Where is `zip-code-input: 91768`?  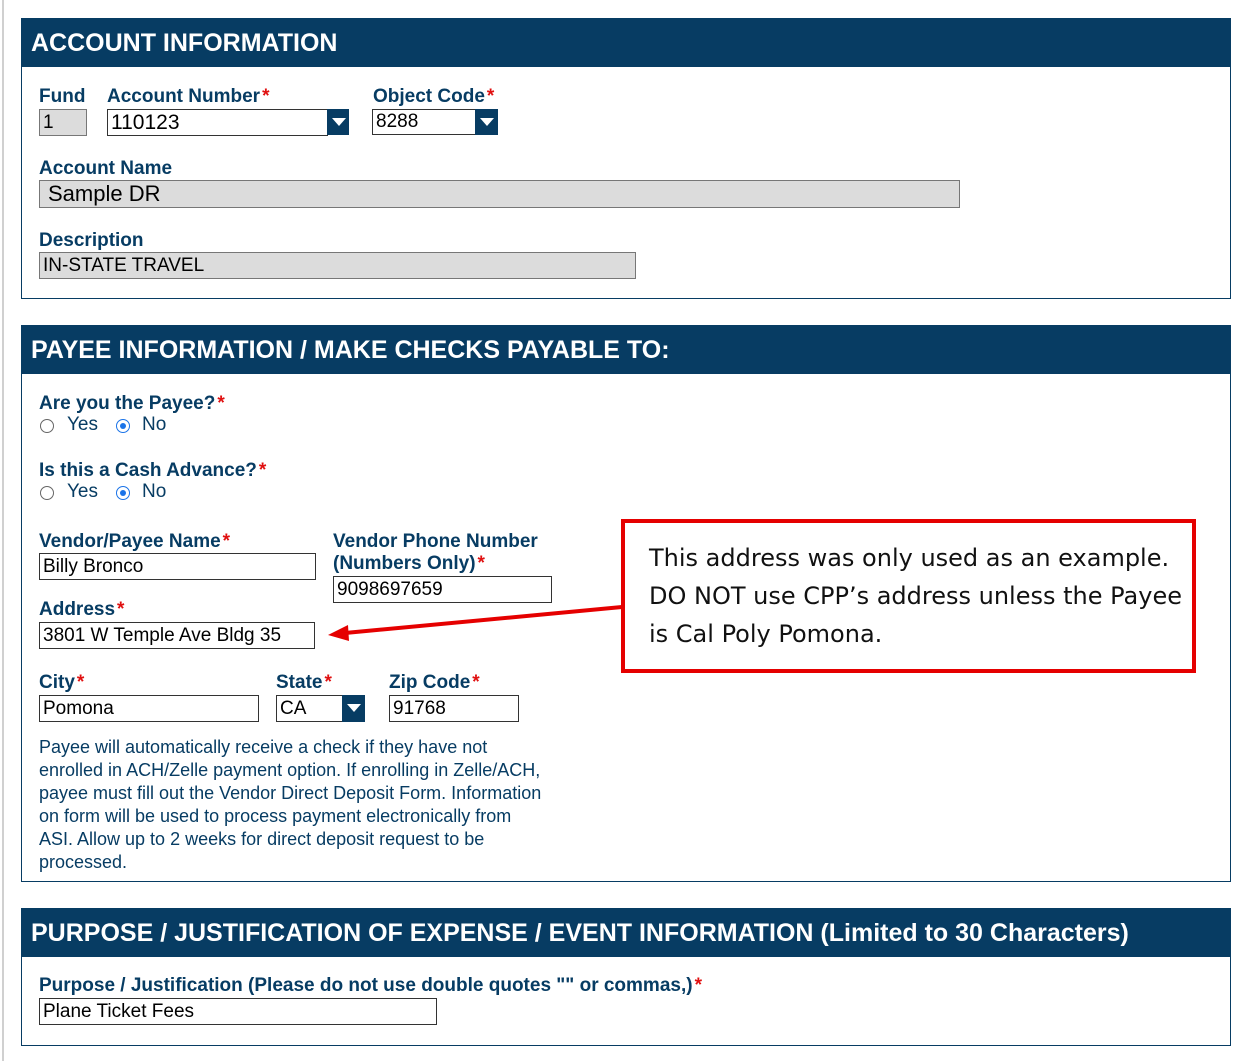 zip-code-input: 91768 is located at coordinates (454, 708).